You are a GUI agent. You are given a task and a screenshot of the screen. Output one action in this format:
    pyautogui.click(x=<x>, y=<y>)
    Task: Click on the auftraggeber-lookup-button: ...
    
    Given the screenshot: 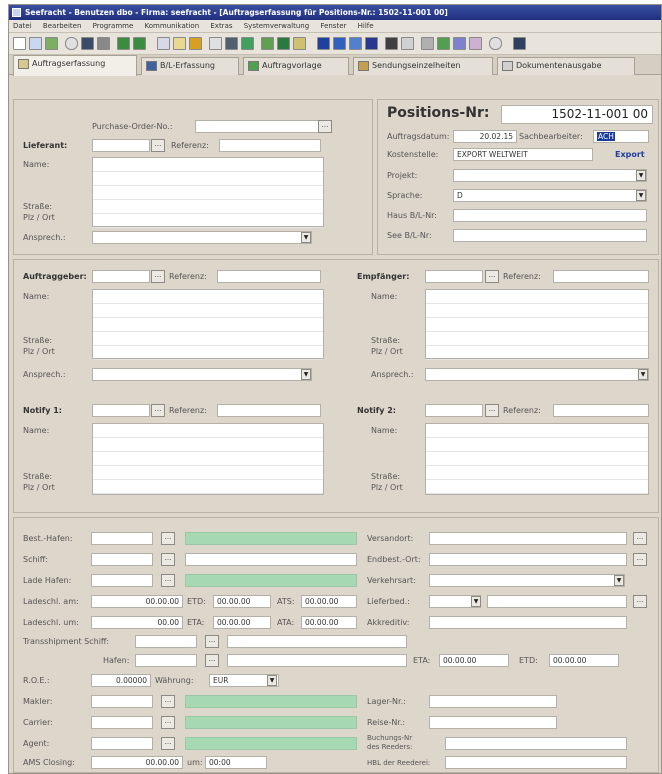 What is the action you would take?
    pyautogui.click(x=158, y=276)
    